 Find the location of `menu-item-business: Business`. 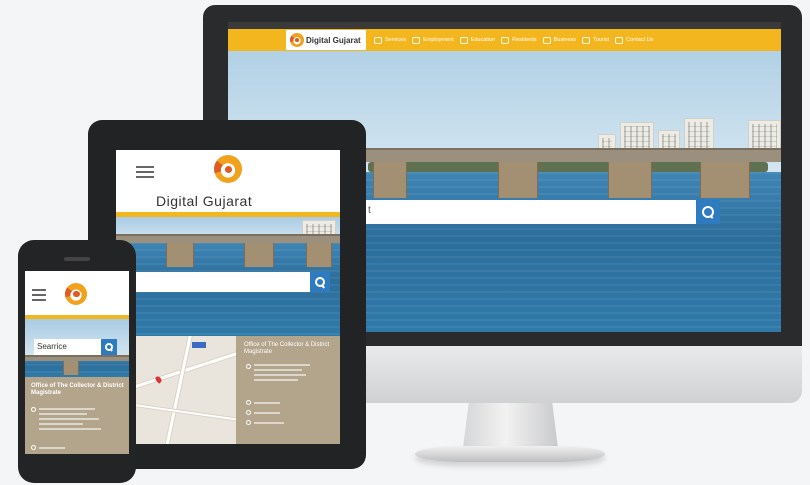

menu-item-business: Business is located at coordinates (559, 40).